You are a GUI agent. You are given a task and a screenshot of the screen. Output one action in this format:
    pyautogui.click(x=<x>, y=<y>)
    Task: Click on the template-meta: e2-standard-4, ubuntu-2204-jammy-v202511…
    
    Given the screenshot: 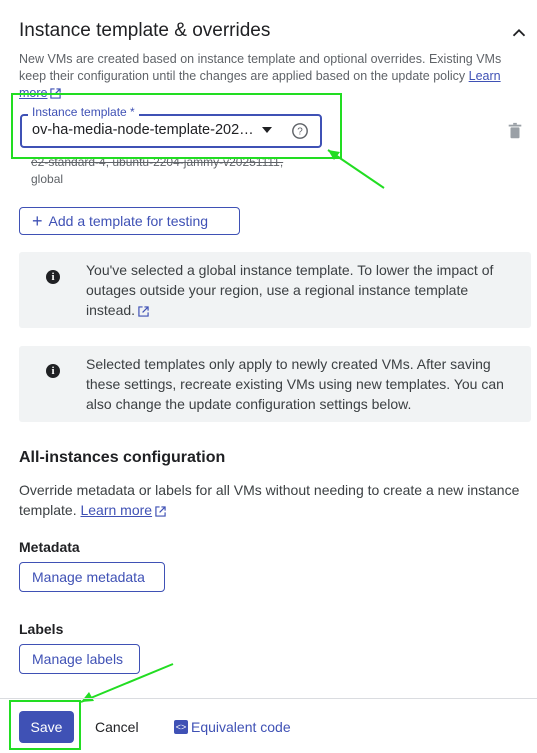 What is the action you would take?
    pyautogui.click(x=157, y=171)
    